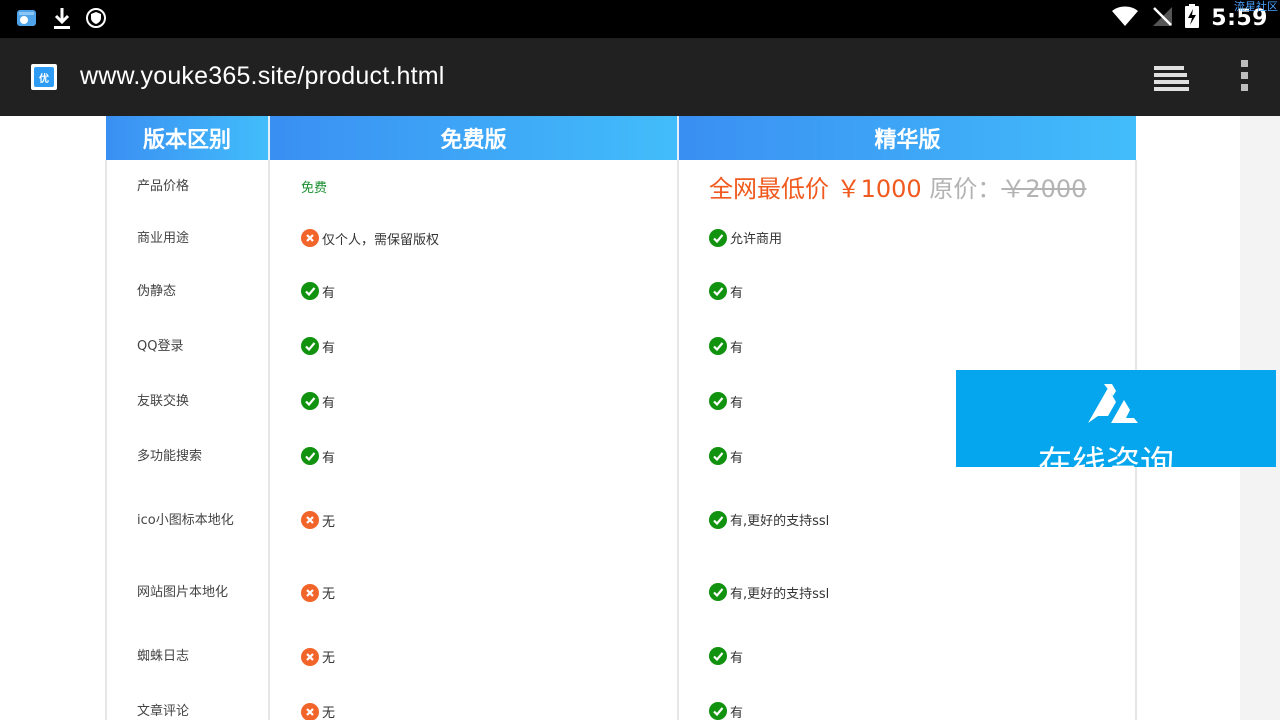 The image size is (1280, 720). What do you see at coordinates (1244, 78) in the screenshot?
I see `overflow-menu-icon` at bounding box center [1244, 78].